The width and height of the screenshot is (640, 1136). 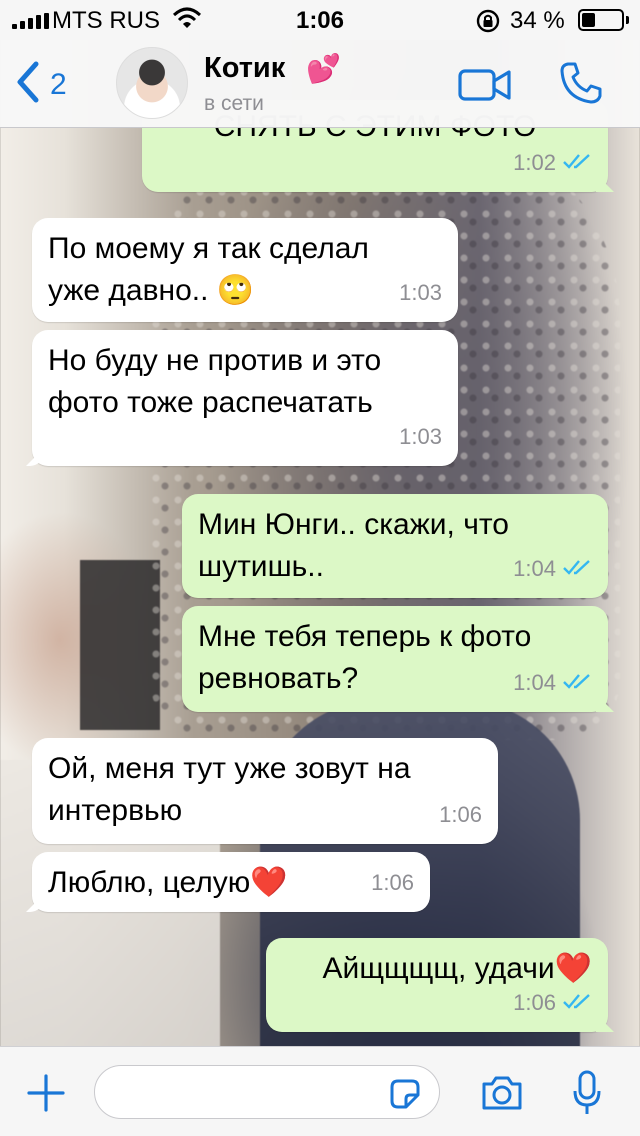 What do you see at coordinates (229, 789) in the screenshot?
I see `message-text: Ой, меня тут уже зовут на интервью` at bounding box center [229, 789].